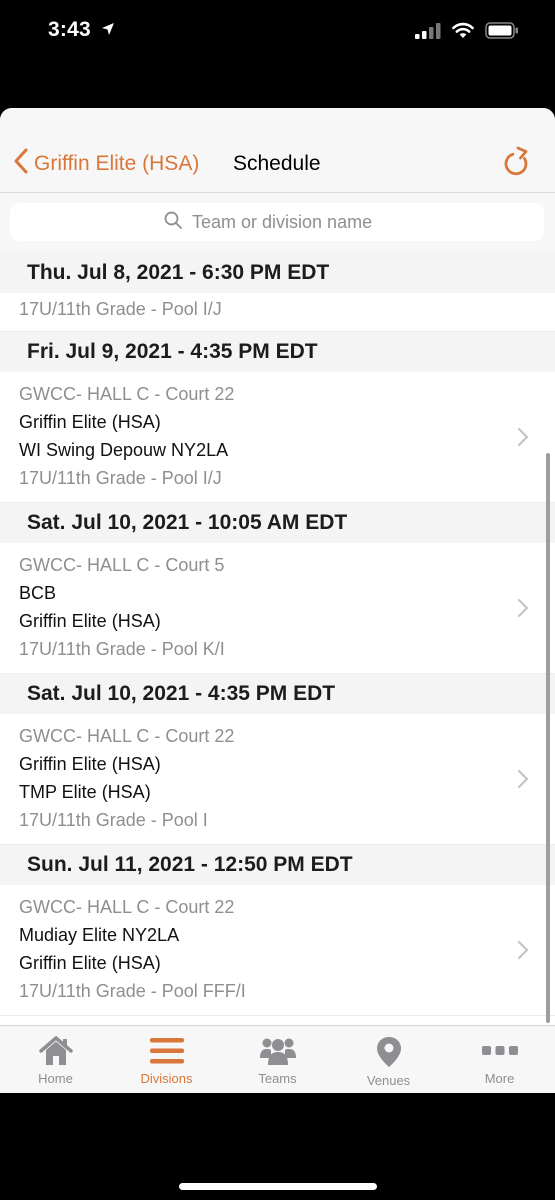 This screenshot has width=555, height=1200. What do you see at coordinates (277, 523) in the screenshot?
I see `section-header: Sat. Jul 10, 2021 - 10:05 AM EDT` at bounding box center [277, 523].